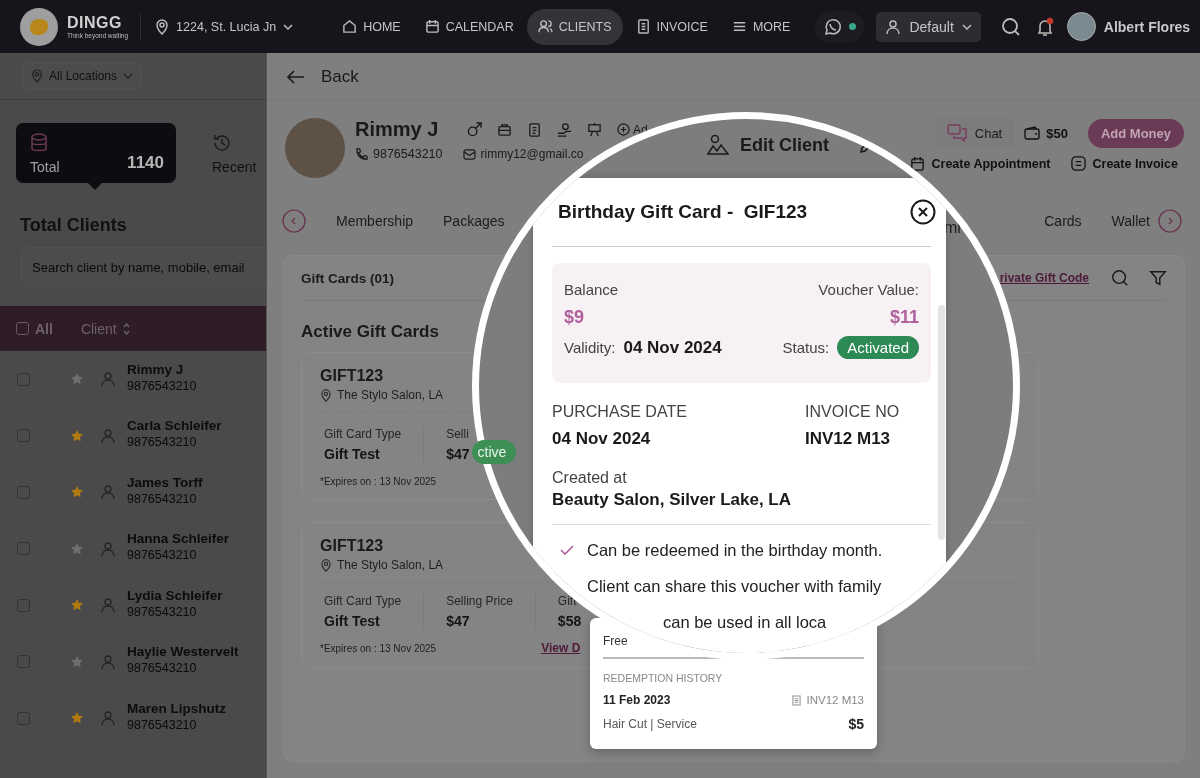 This screenshot has width=1200, height=778. Describe the element at coordinates (615, 641) in the screenshot. I see `text-fragment: Free` at that location.